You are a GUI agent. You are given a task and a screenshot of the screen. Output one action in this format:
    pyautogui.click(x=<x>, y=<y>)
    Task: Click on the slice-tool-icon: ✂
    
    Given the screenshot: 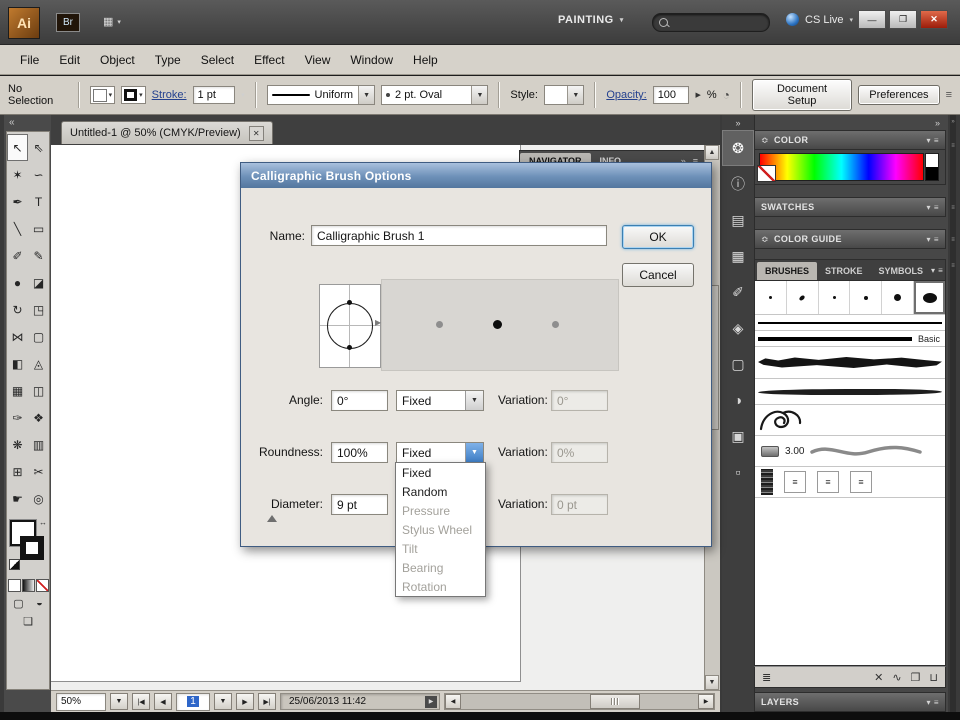 What is the action you would take?
    pyautogui.click(x=38, y=471)
    